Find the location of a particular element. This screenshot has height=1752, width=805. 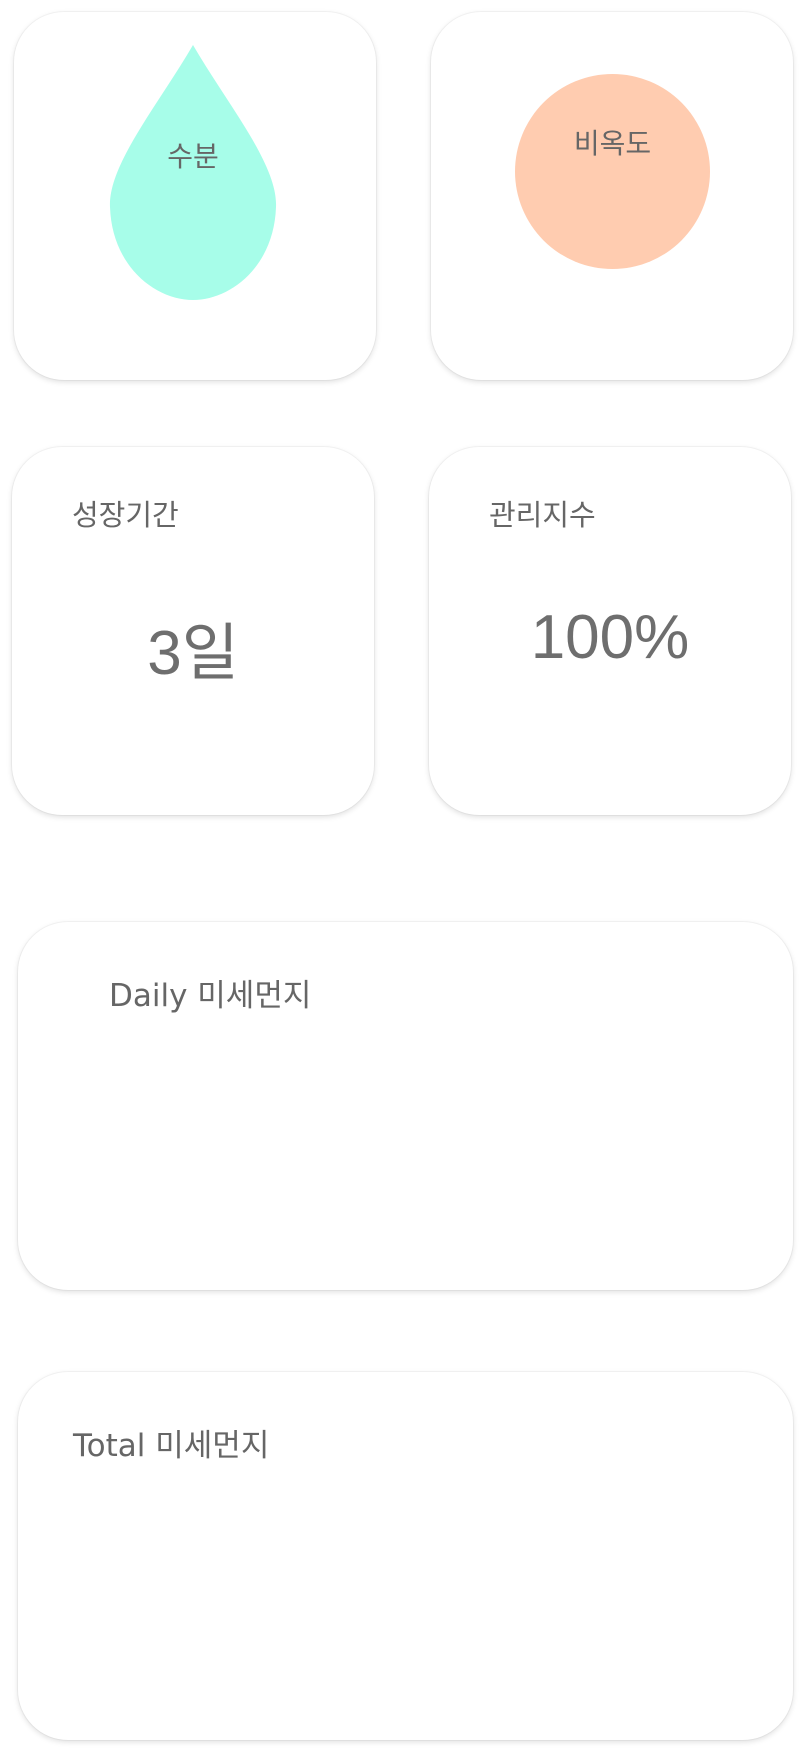

water-card: 수분 is located at coordinates (195, 196).